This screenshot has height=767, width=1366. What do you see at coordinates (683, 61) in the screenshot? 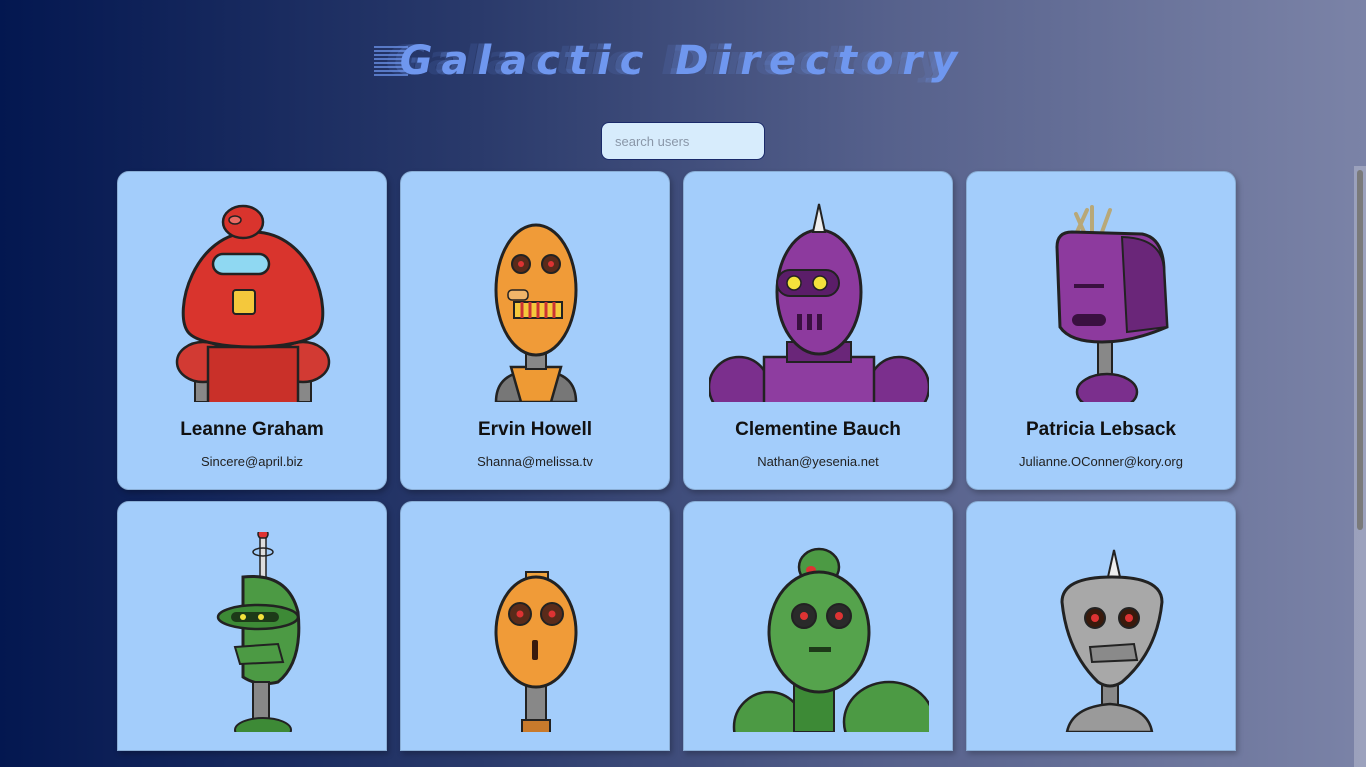
I see `page-title: Galactic Directory` at bounding box center [683, 61].